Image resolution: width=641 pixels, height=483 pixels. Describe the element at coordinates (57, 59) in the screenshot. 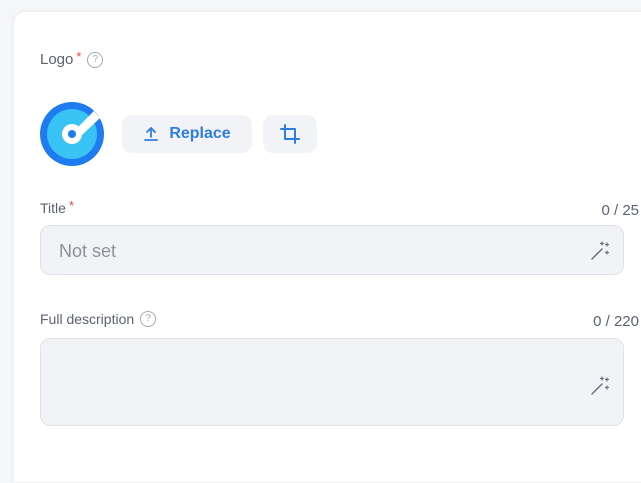

I see `logo-label: Logo` at that location.